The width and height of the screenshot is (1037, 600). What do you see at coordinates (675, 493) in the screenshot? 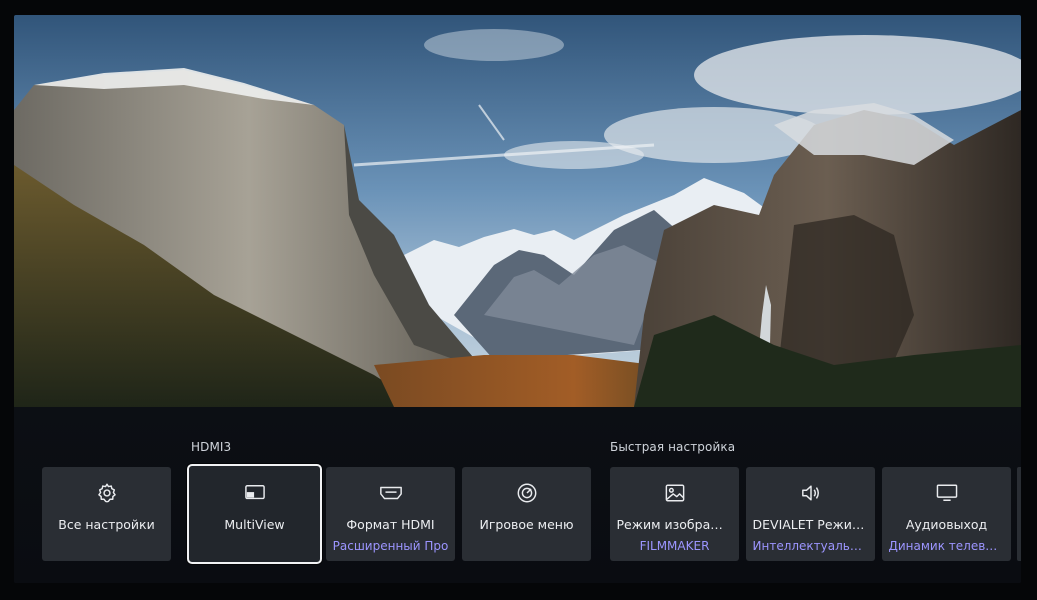
I see `picture-icon` at bounding box center [675, 493].